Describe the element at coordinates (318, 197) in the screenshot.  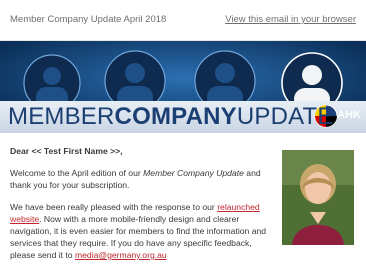
I see `portrait-photo` at that location.